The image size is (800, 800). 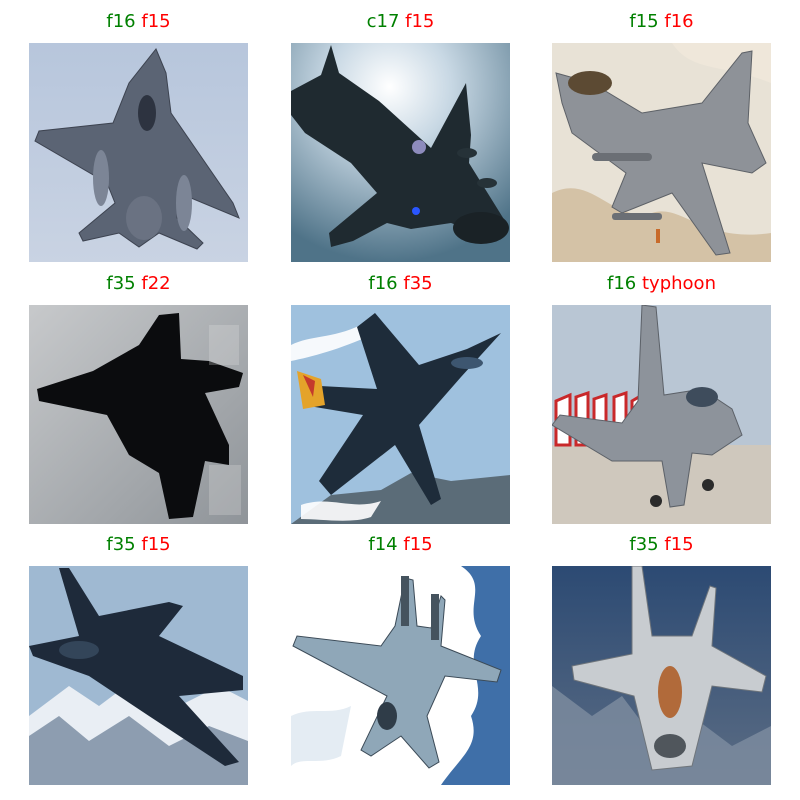 I want to click on panel-title: f15 f16, so click(x=661, y=22).